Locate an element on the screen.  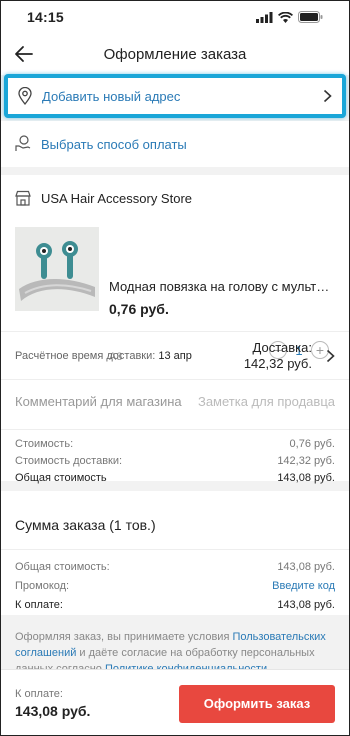
headband-image is located at coordinates (57, 269).